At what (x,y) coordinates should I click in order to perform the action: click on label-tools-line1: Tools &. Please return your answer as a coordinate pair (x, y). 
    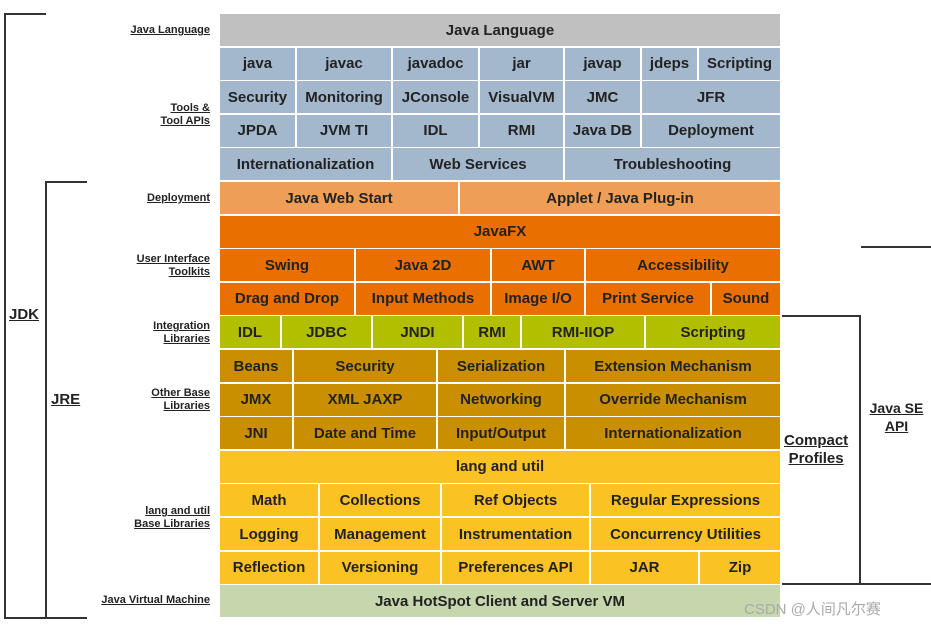
    Looking at the image, I should click on (190, 108).